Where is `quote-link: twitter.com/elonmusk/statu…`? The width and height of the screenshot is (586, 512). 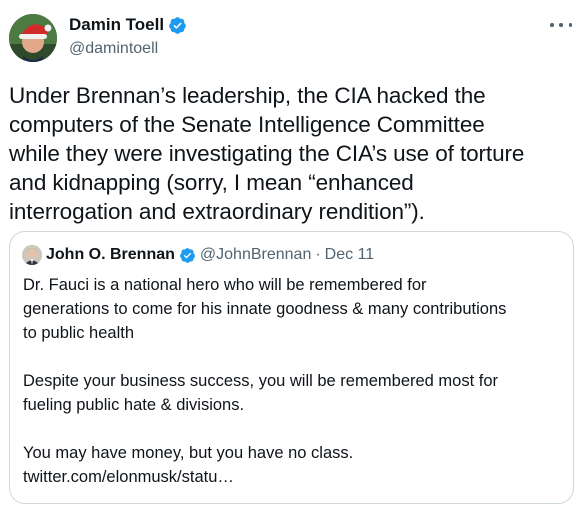 quote-link: twitter.com/elonmusk/statu… is located at coordinates (293, 477).